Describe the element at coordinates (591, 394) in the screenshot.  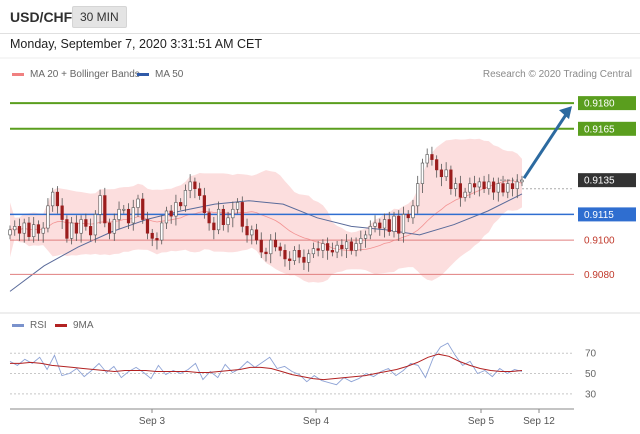
I see `rsi-tick-label-2: 30` at that location.